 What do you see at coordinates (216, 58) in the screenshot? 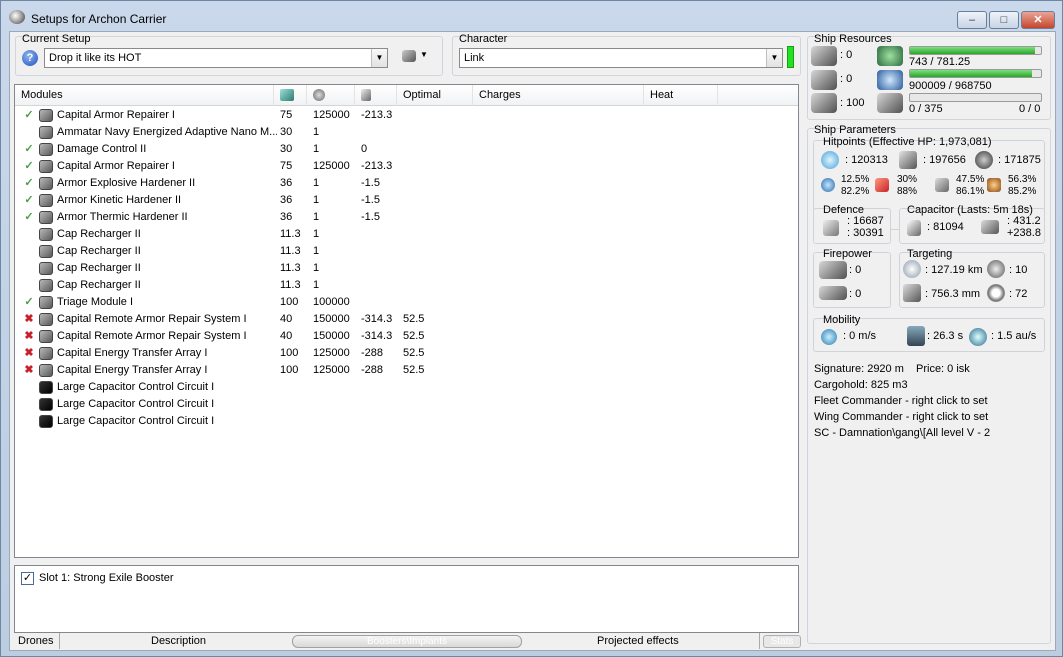
I see `setup-select: Drop it like its HOT ▼` at bounding box center [216, 58].